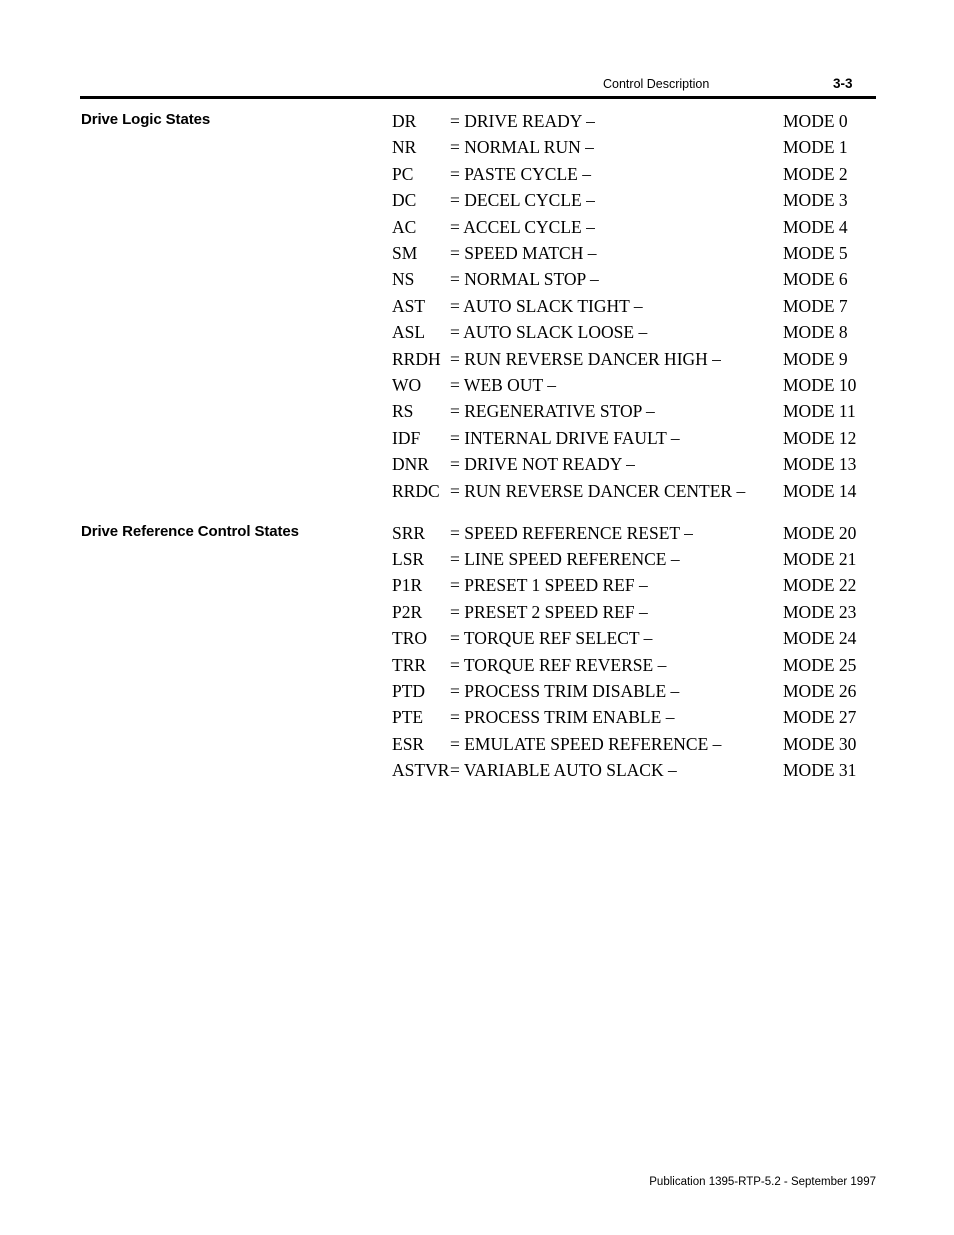  What do you see at coordinates (407, 385) in the screenshot?
I see `mode-abbreviation: WO` at bounding box center [407, 385].